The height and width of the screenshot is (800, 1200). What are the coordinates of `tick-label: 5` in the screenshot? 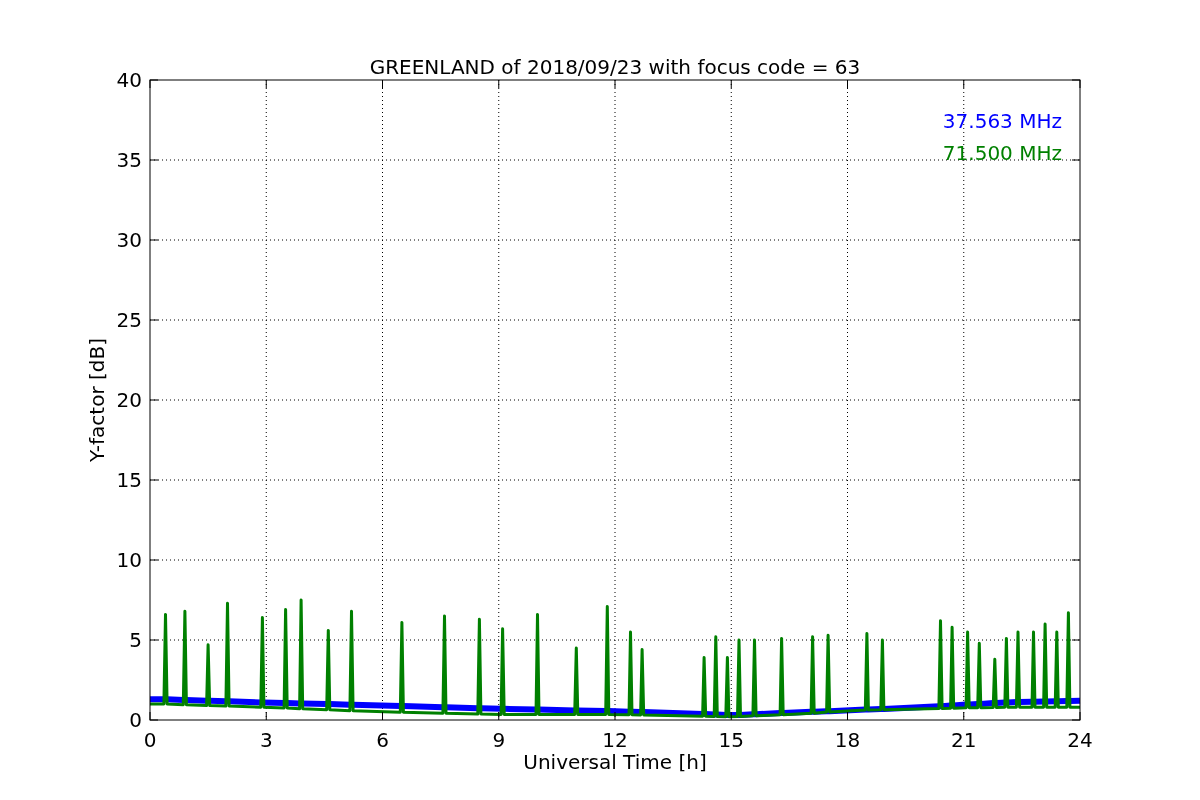 It's located at (135, 640).